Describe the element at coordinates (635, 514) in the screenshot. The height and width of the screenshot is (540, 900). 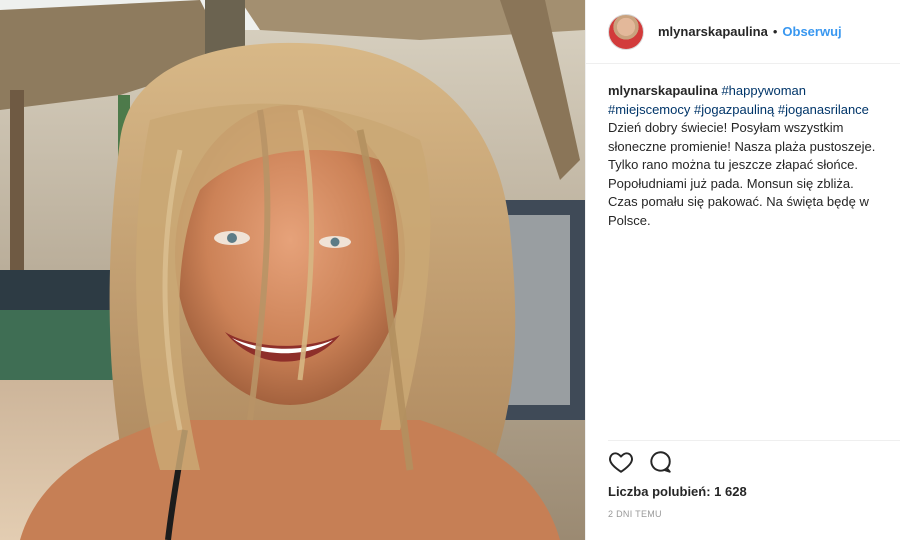
I see `post-timestamp: 2 DNI TEMU` at that location.